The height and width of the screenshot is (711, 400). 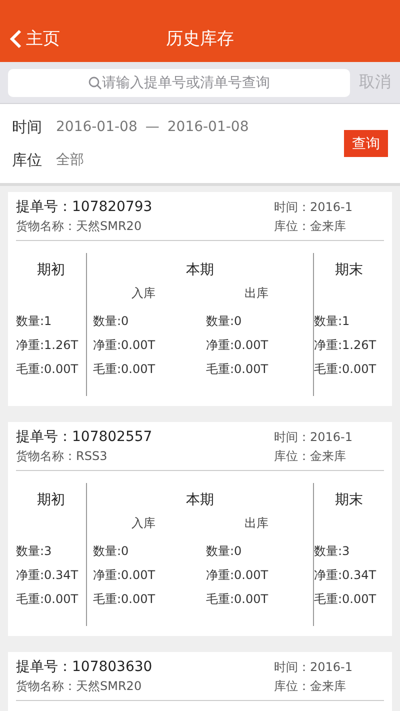 What do you see at coordinates (97, 127) in the screenshot?
I see `date-from: 2016-01-08` at bounding box center [97, 127].